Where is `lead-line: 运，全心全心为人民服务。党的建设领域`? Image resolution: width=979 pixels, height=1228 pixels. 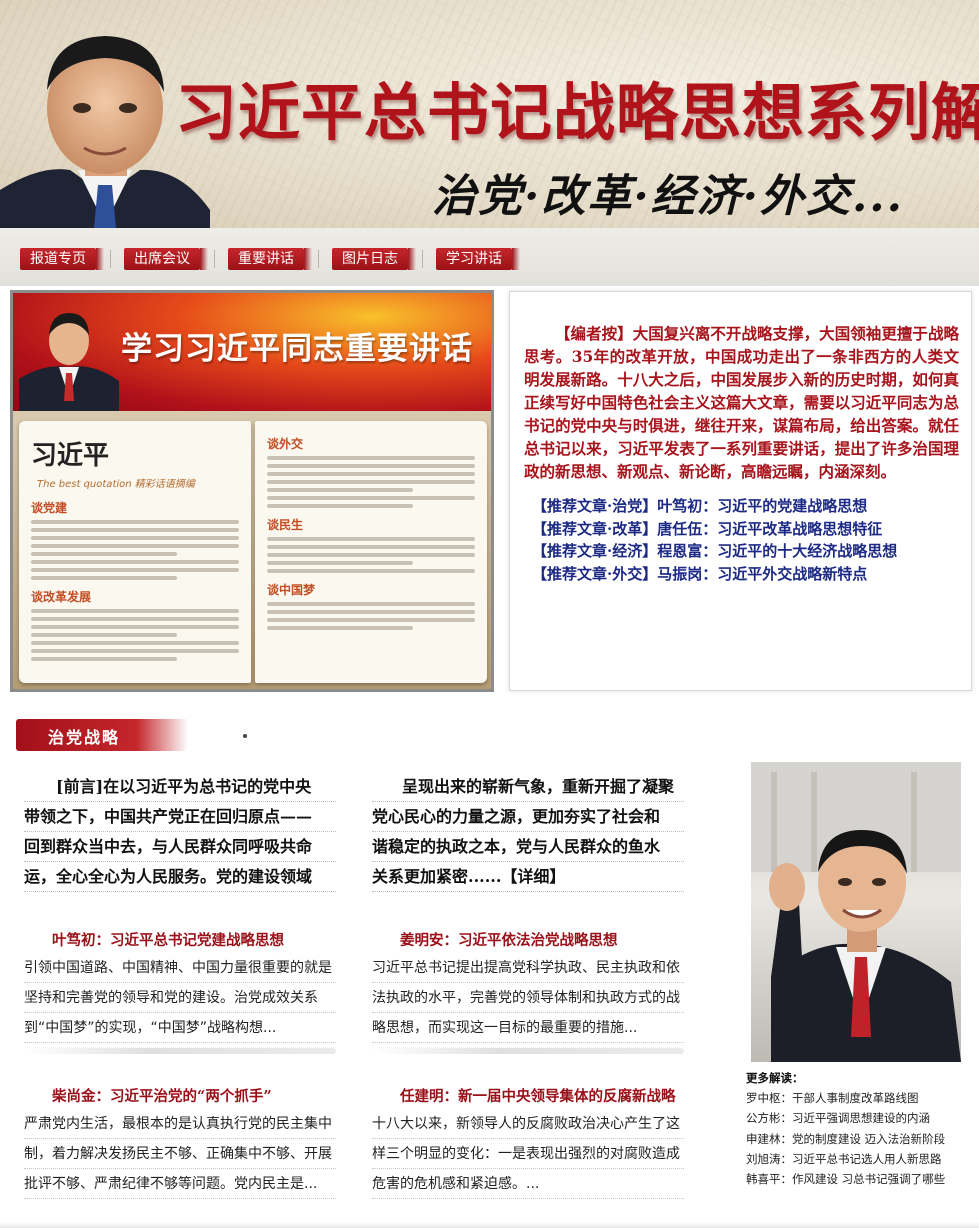
lead-line: 运，全心全心为人民服务。党的建设领域 is located at coordinates (180, 877).